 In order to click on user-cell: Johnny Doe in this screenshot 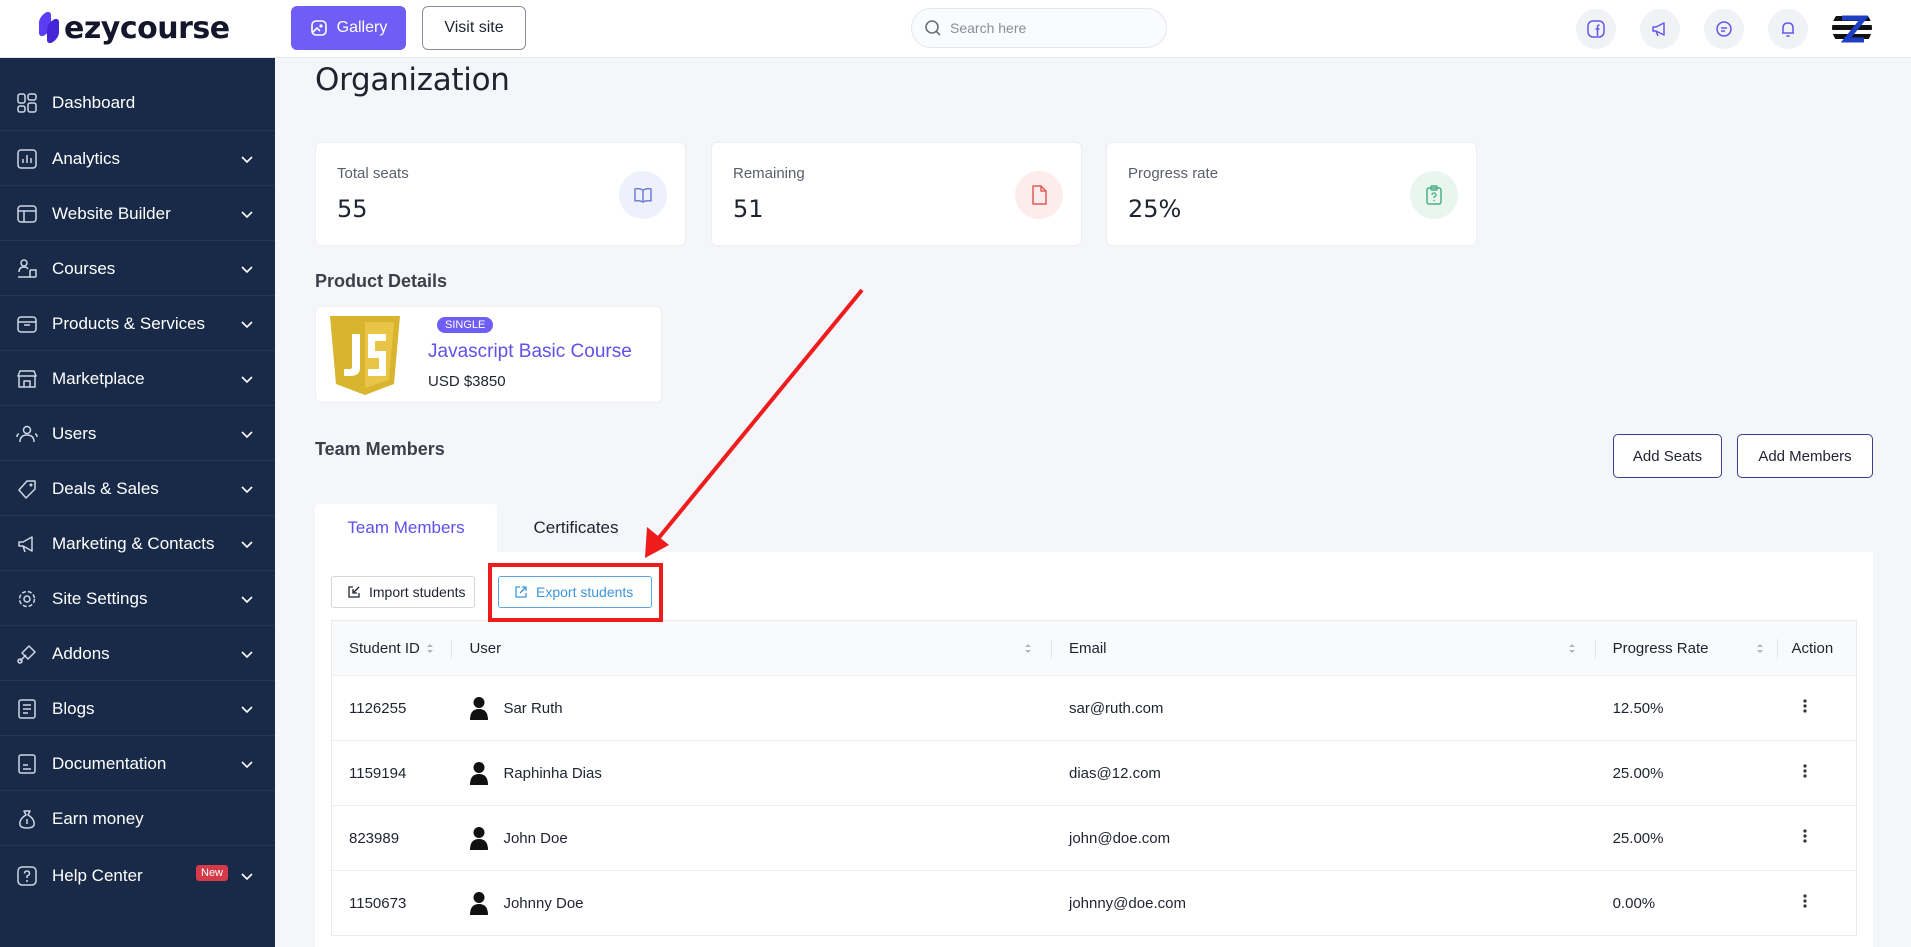, I will do `click(752, 903)`.